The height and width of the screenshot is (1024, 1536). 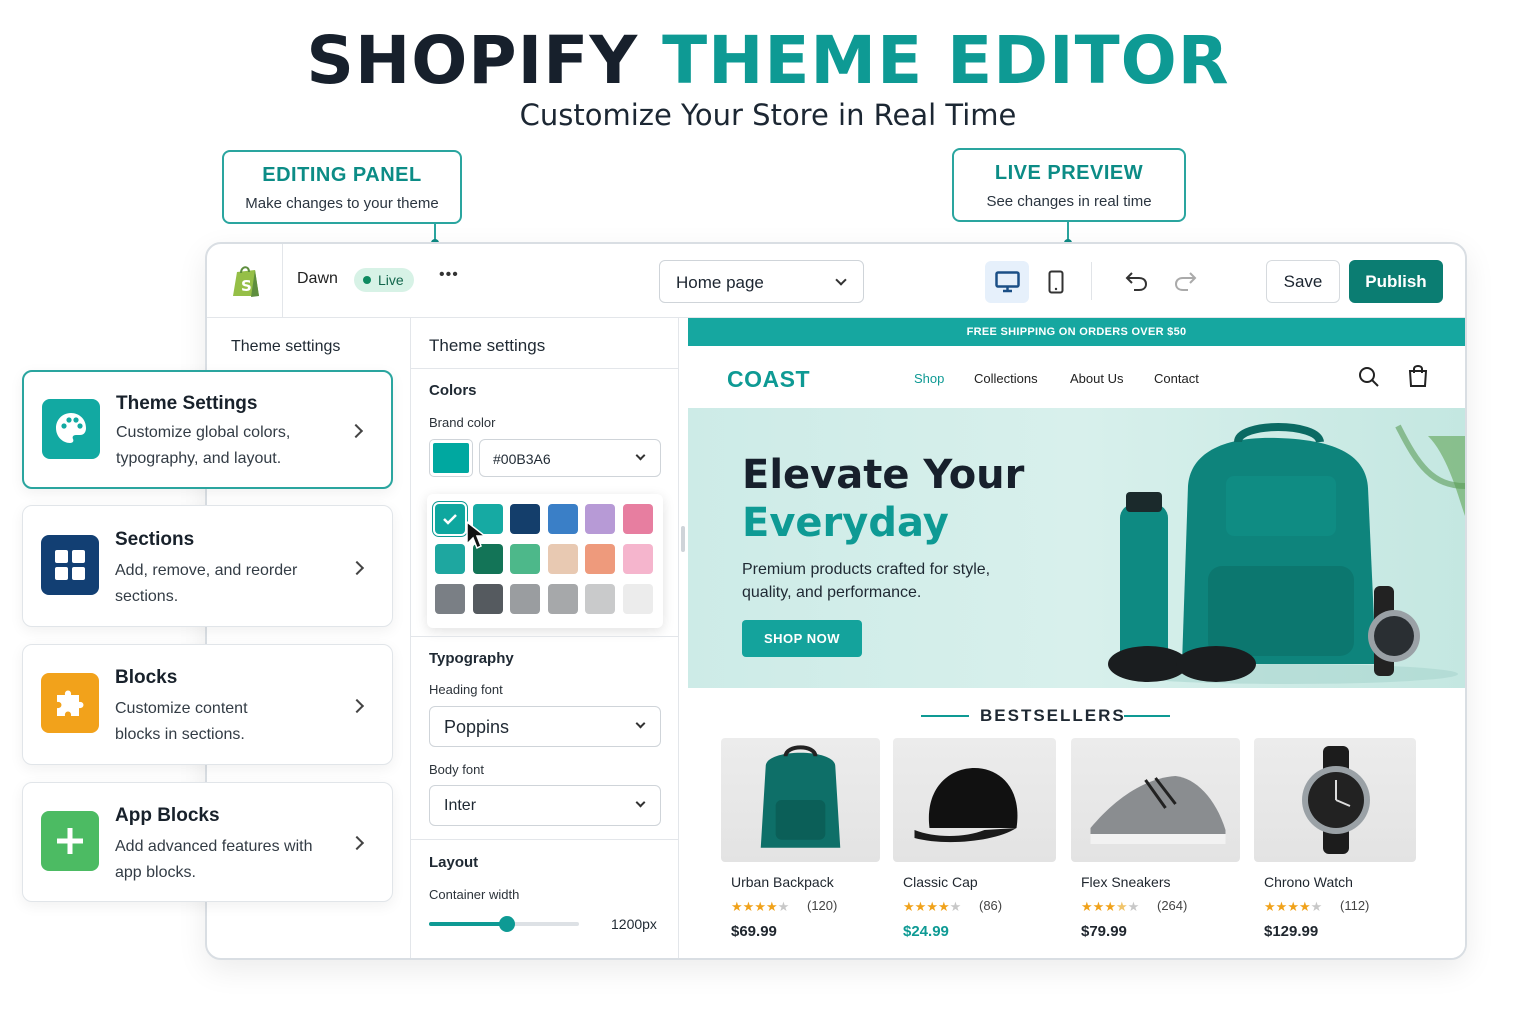 I want to click on cart-bag-icon, so click(x=1418, y=376).